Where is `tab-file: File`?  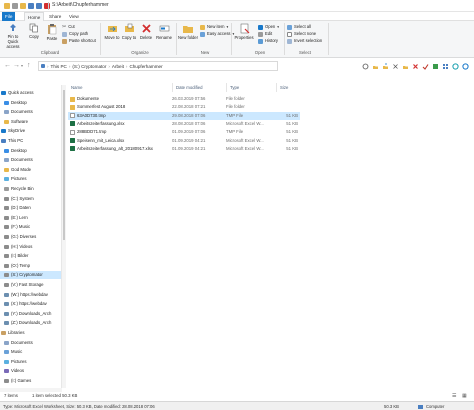 tab-file: File is located at coordinates (9, 16).